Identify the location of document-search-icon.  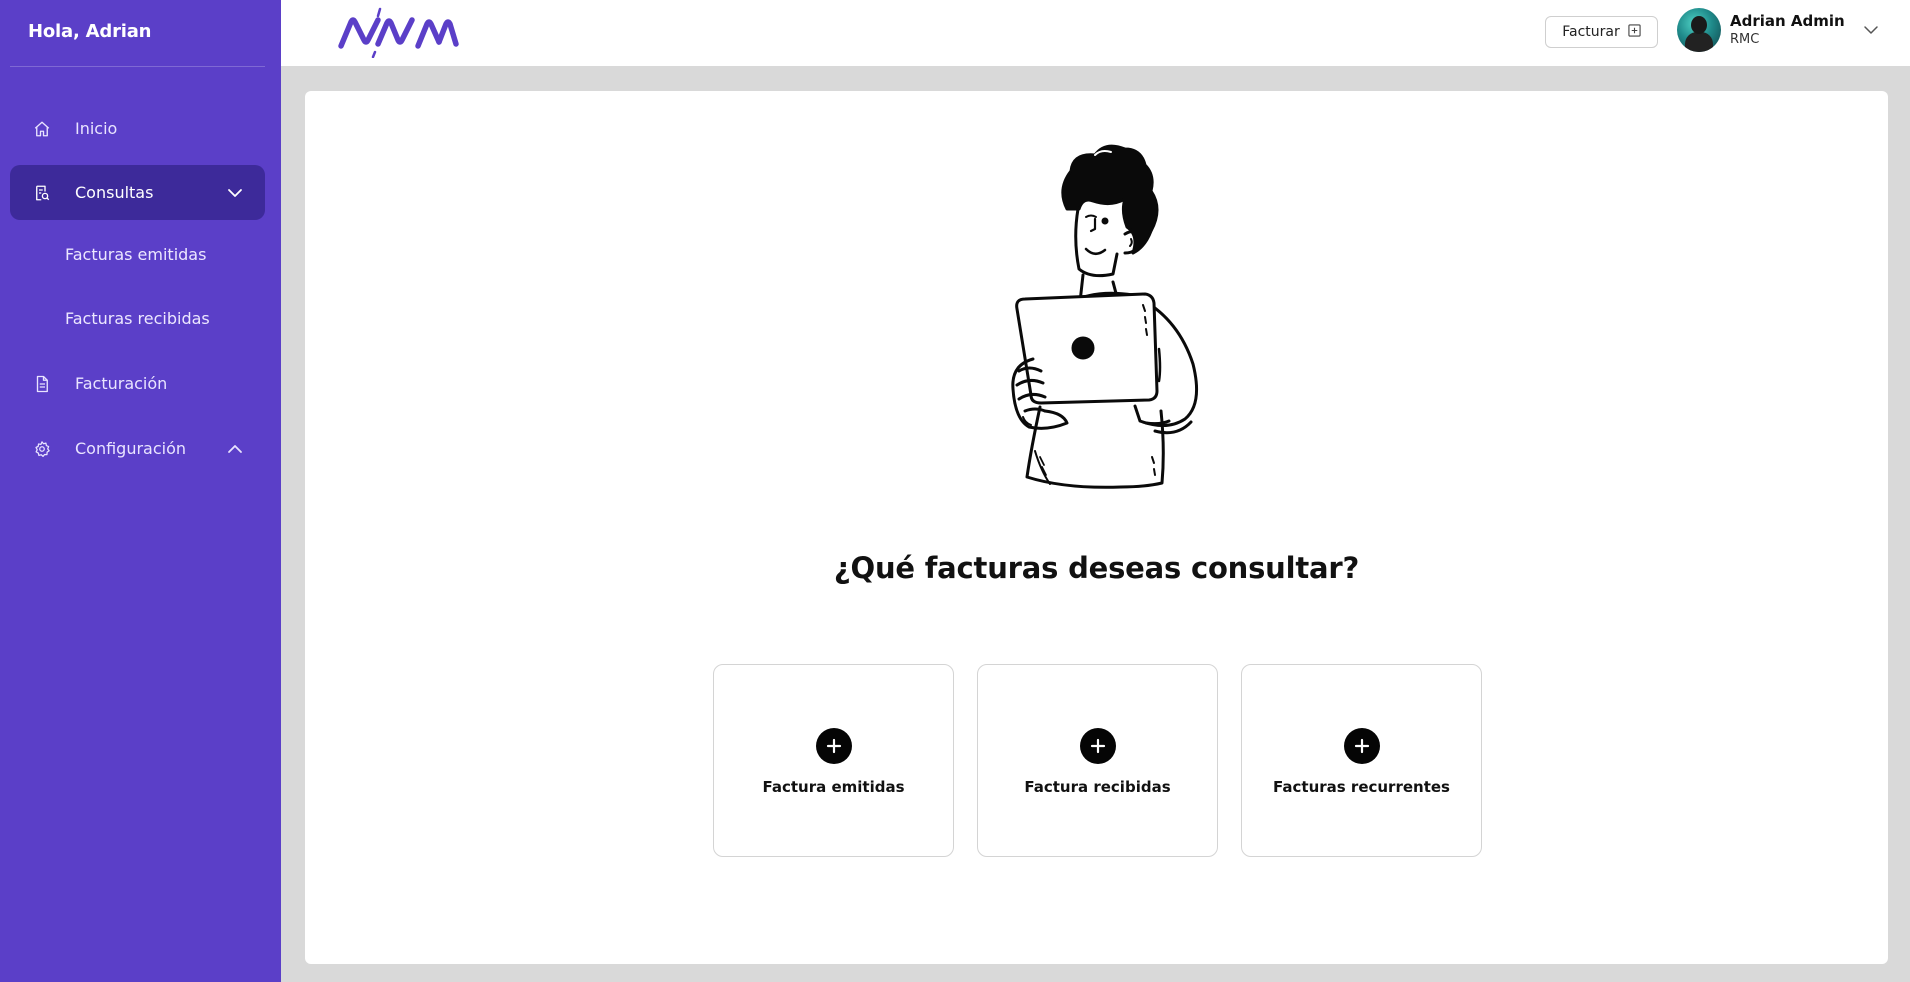
(42, 193).